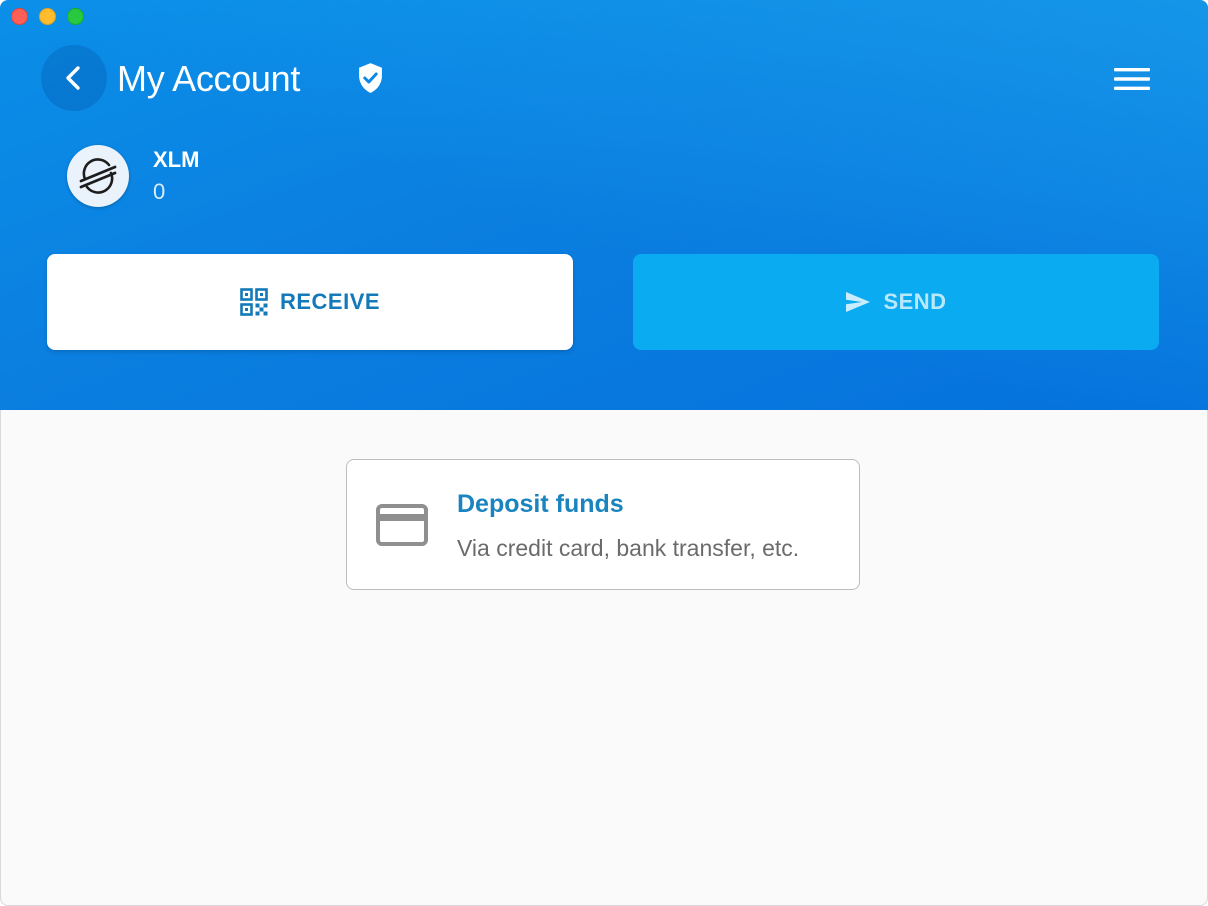 The image size is (1208, 906). What do you see at coordinates (540, 504) in the screenshot?
I see `deposit-title: Deposit funds` at bounding box center [540, 504].